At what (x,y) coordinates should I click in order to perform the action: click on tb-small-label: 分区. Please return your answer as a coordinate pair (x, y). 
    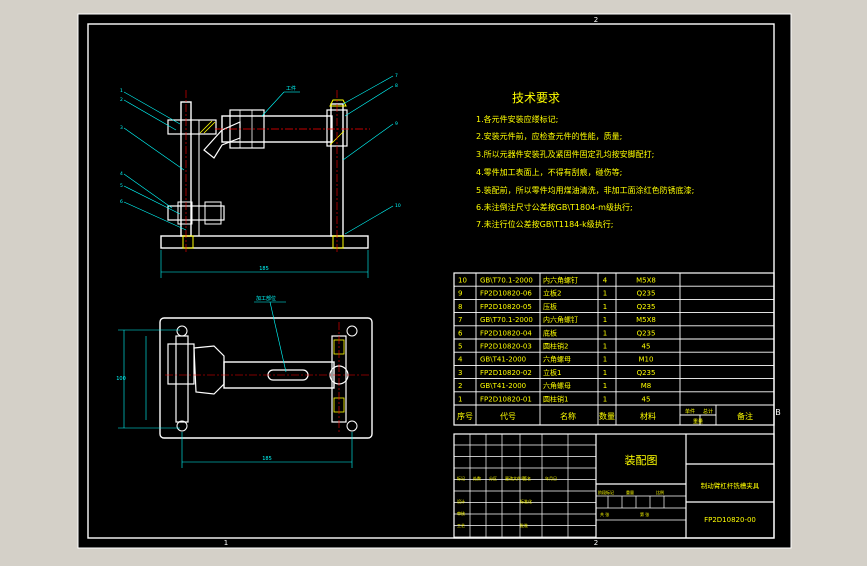
    Looking at the image, I should click on (493, 478).